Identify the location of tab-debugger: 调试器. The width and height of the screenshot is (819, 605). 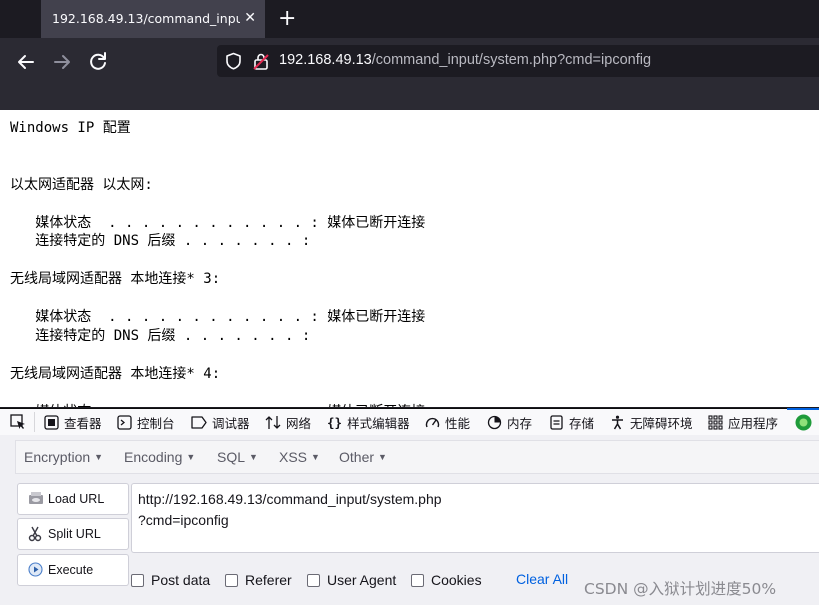
(220, 422).